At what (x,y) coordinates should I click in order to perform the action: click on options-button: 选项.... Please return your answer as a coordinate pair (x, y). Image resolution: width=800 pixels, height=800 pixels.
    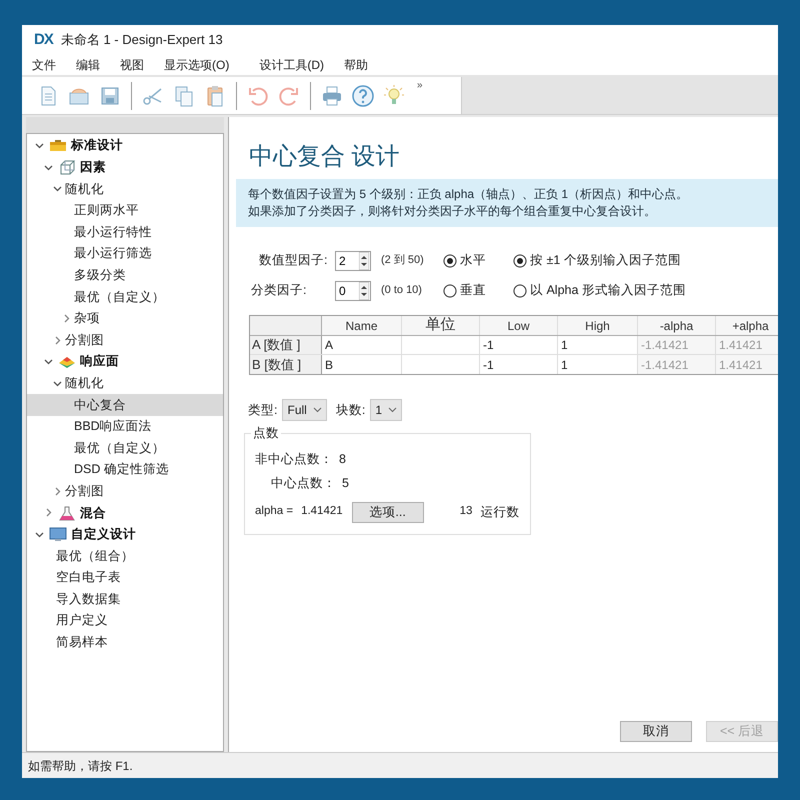
    Looking at the image, I should click on (388, 512).